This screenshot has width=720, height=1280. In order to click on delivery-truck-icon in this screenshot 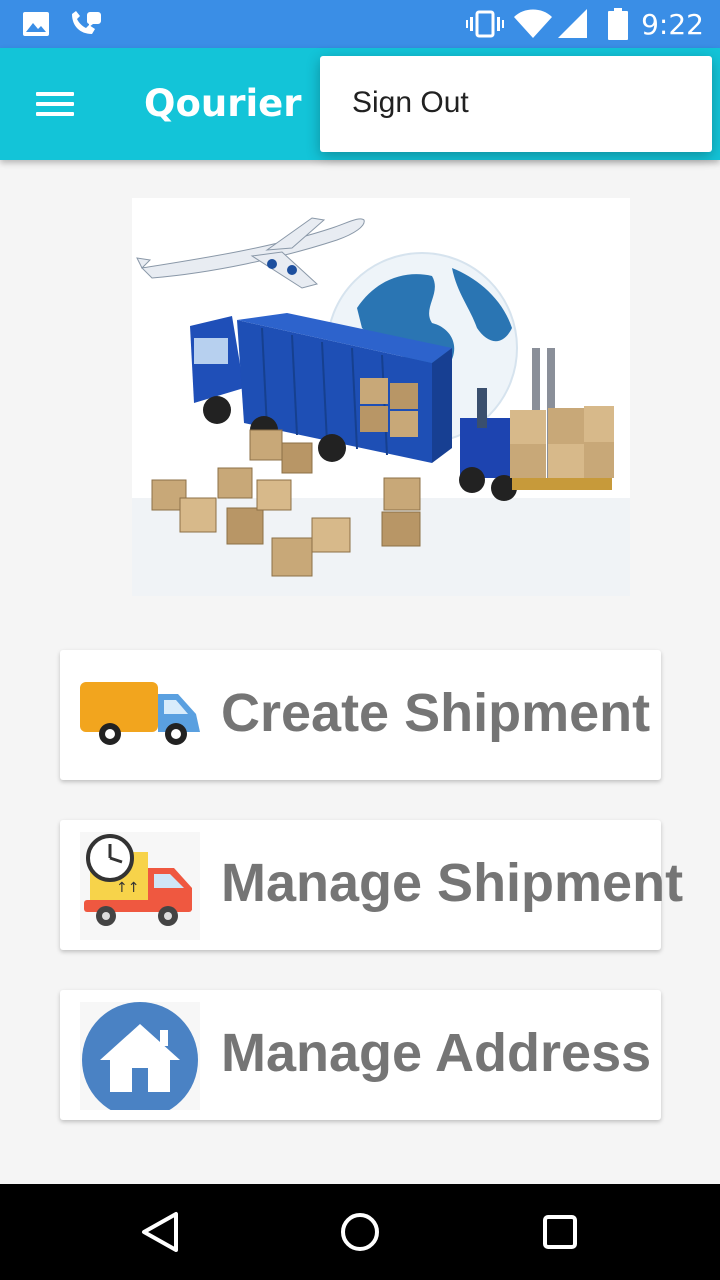, I will do `click(140, 713)`.